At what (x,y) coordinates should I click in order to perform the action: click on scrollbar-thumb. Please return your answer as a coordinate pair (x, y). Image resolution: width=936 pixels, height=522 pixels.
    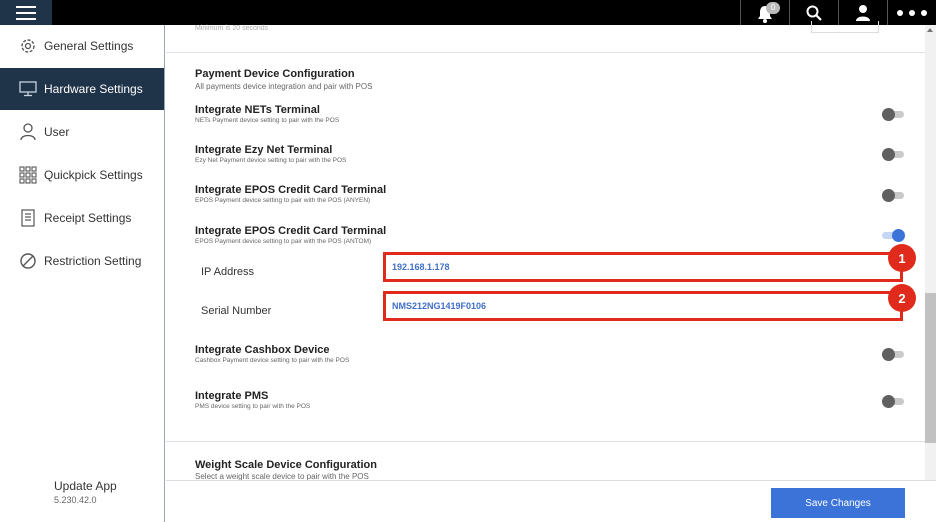
    Looking at the image, I should click on (930, 368).